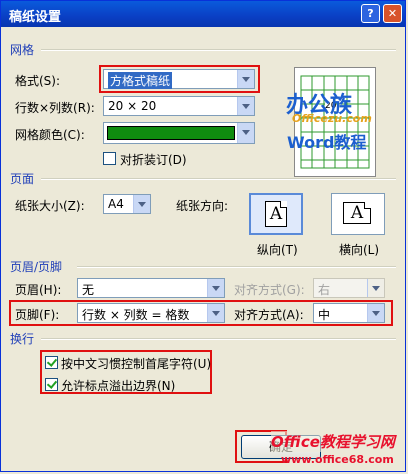 The width and height of the screenshot is (408, 474). Describe the element at coordinates (153, 160) in the screenshot. I see `fold-binding-label: 对折装订(D)` at that location.